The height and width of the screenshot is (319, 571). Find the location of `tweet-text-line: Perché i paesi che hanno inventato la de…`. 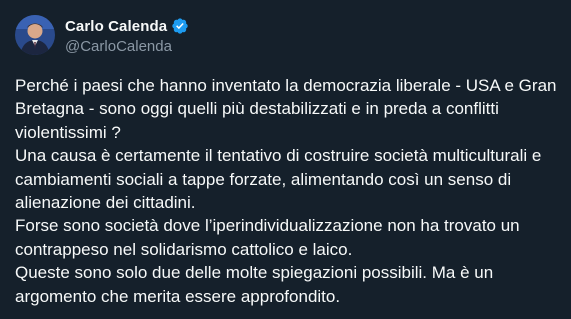

tweet-text-line: Perché i paesi che hanno inventato la de… is located at coordinates (286, 85).